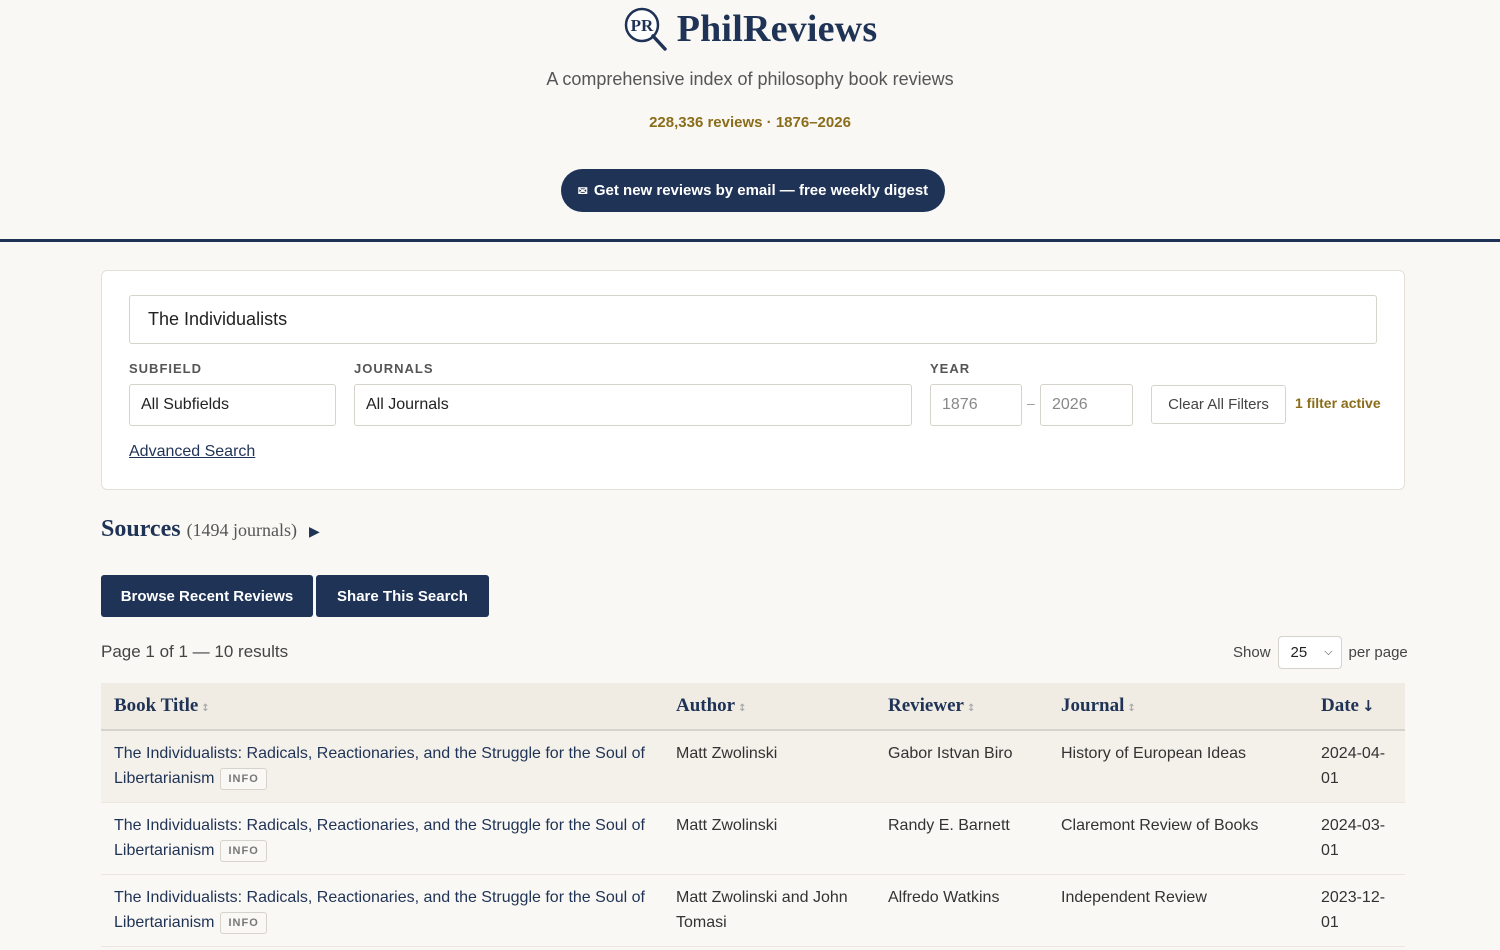 This screenshot has width=1500, height=950. Describe the element at coordinates (961, 766) in the screenshot. I see `reviewer-cell: Gabor Istvan Biro` at that location.